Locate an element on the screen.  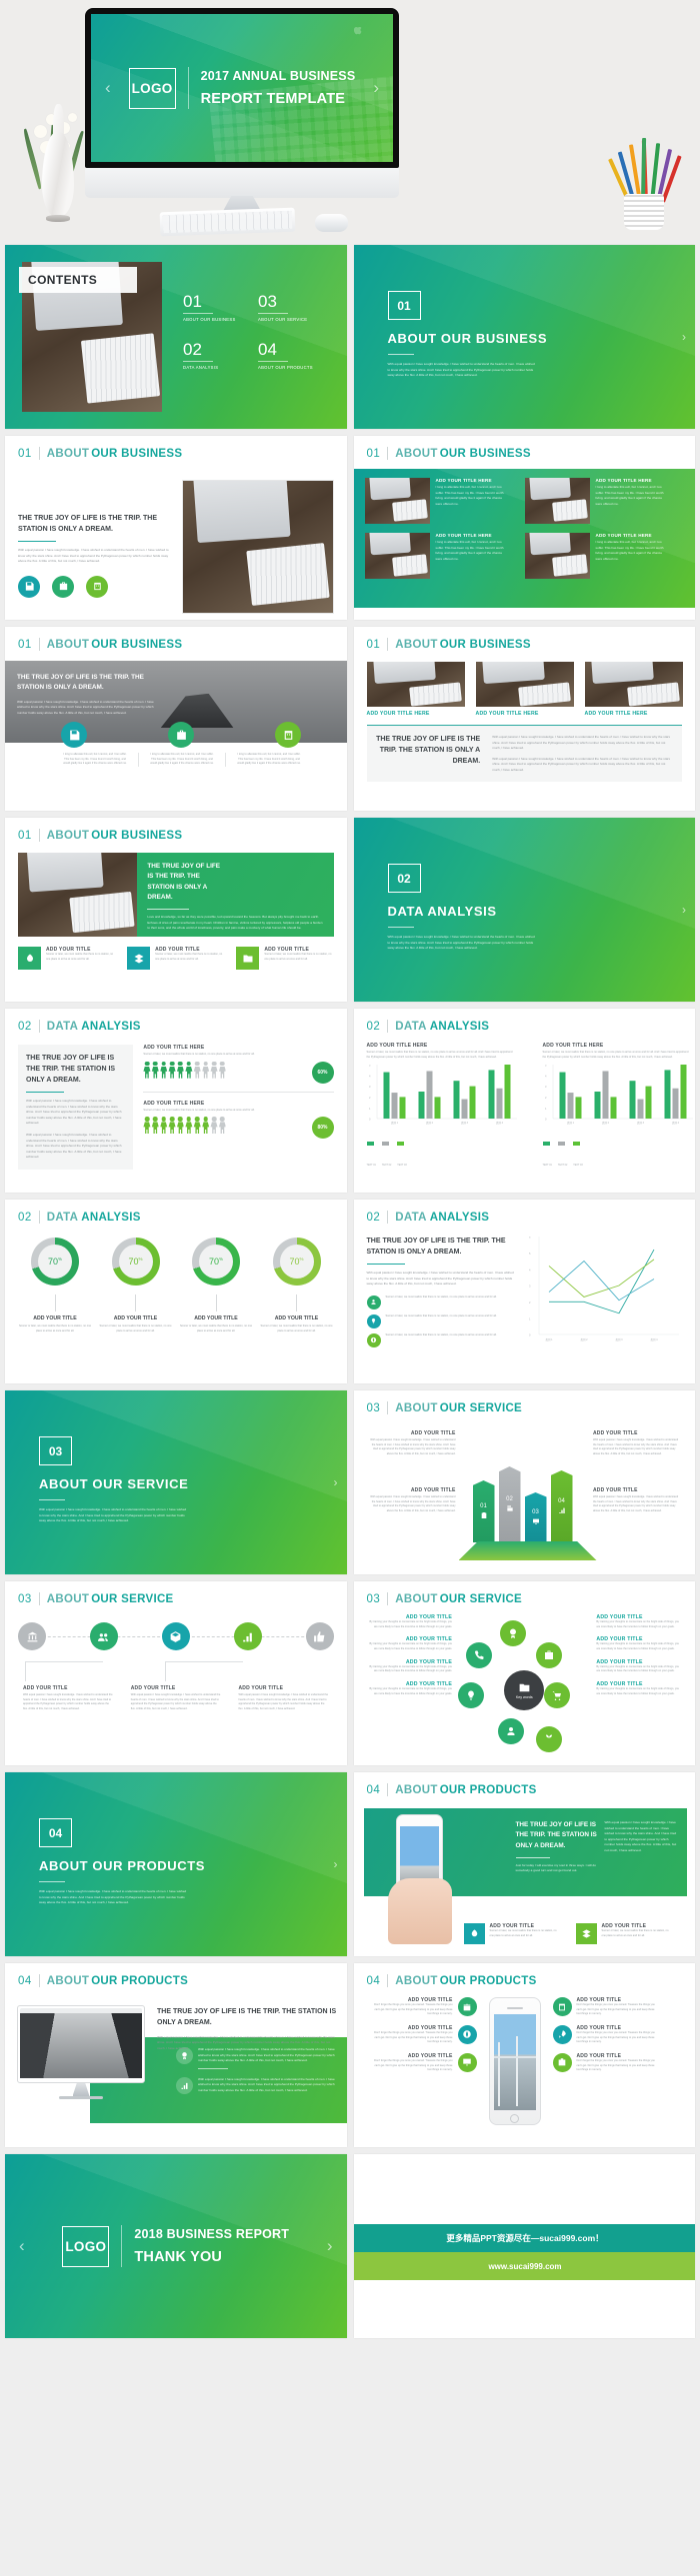
bulb-icon is located at coordinates (471, 1695).